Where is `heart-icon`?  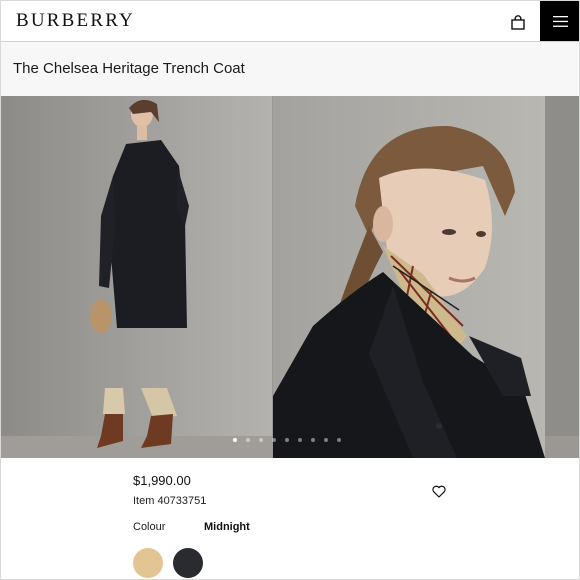 heart-icon is located at coordinates (439, 492).